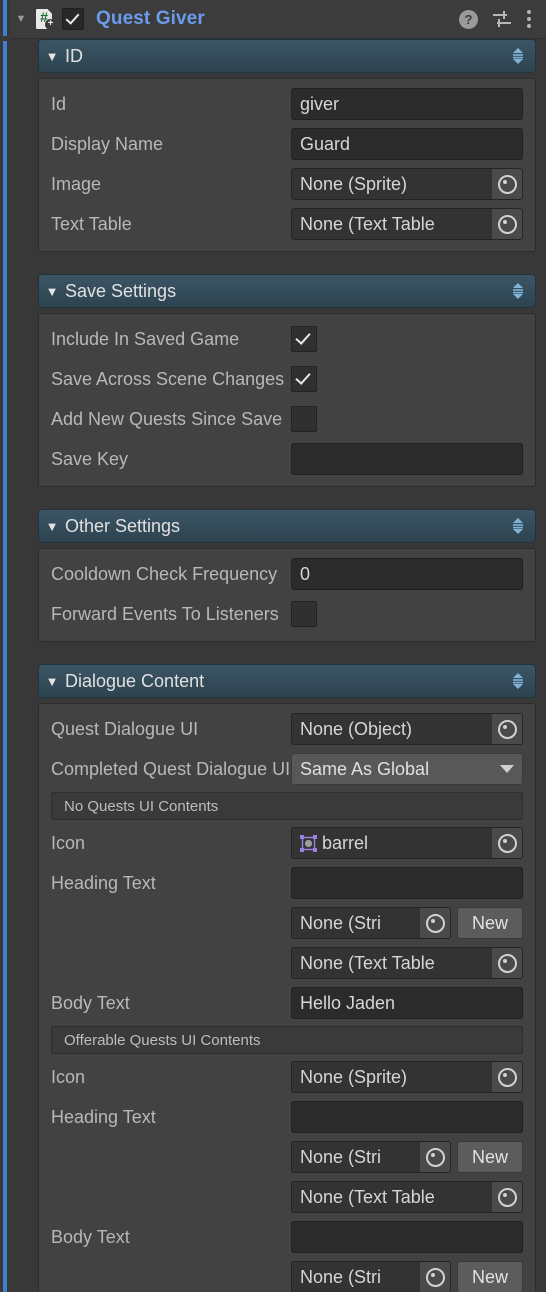 The image size is (546, 1292). I want to click on field-label: Display Name, so click(107, 143).